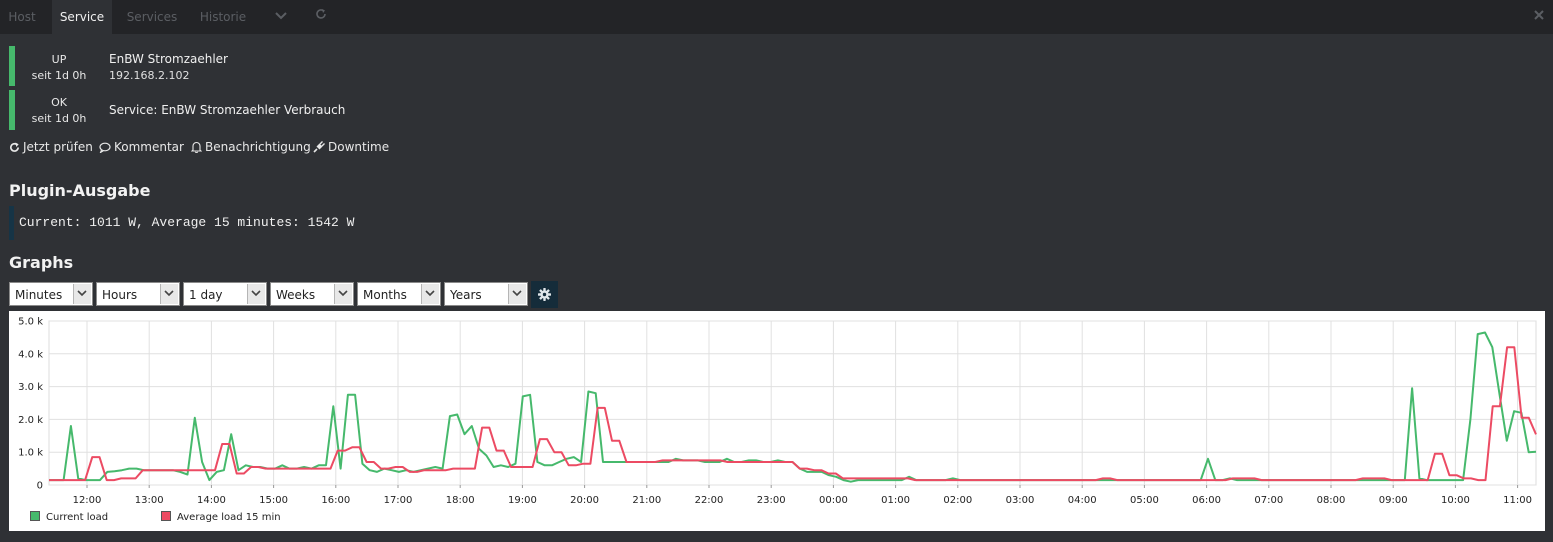 The width and height of the screenshot is (1553, 542). Describe the element at coordinates (1268, 500) in the screenshot. I see `x-tick-label: 07:00` at that location.